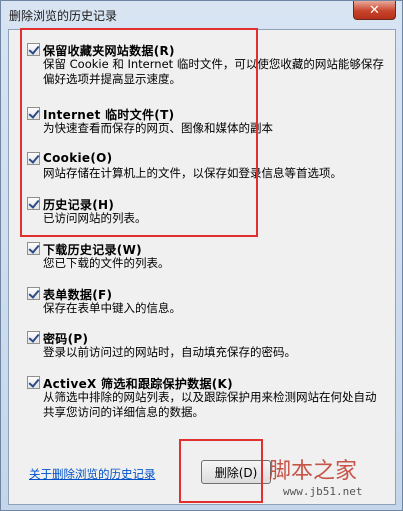 The width and height of the screenshot is (403, 511). What do you see at coordinates (221, 471) in the screenshot?
I see `highlight-box-delete` at bounding box center [221, 471].